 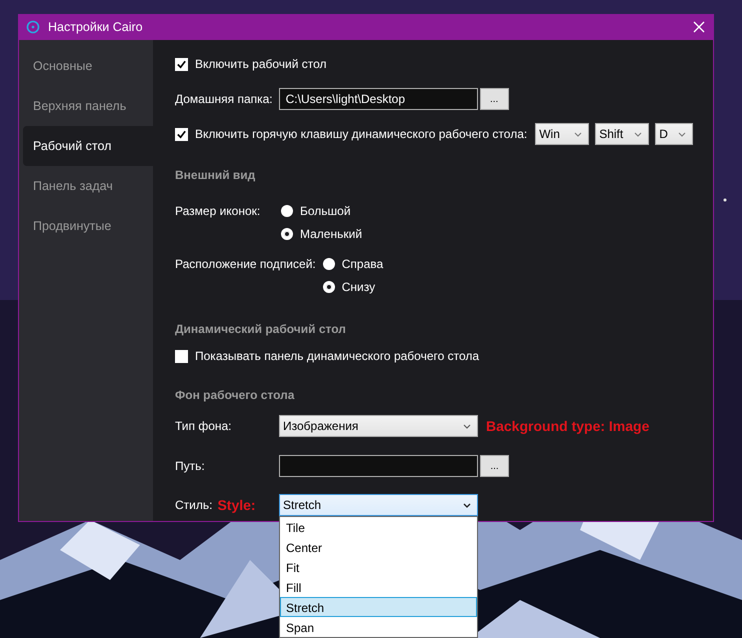 What do you see at coordinates (193, 505) in the screenshot?
I see `field-label: Стиль:` at bounding box center [193, 505].